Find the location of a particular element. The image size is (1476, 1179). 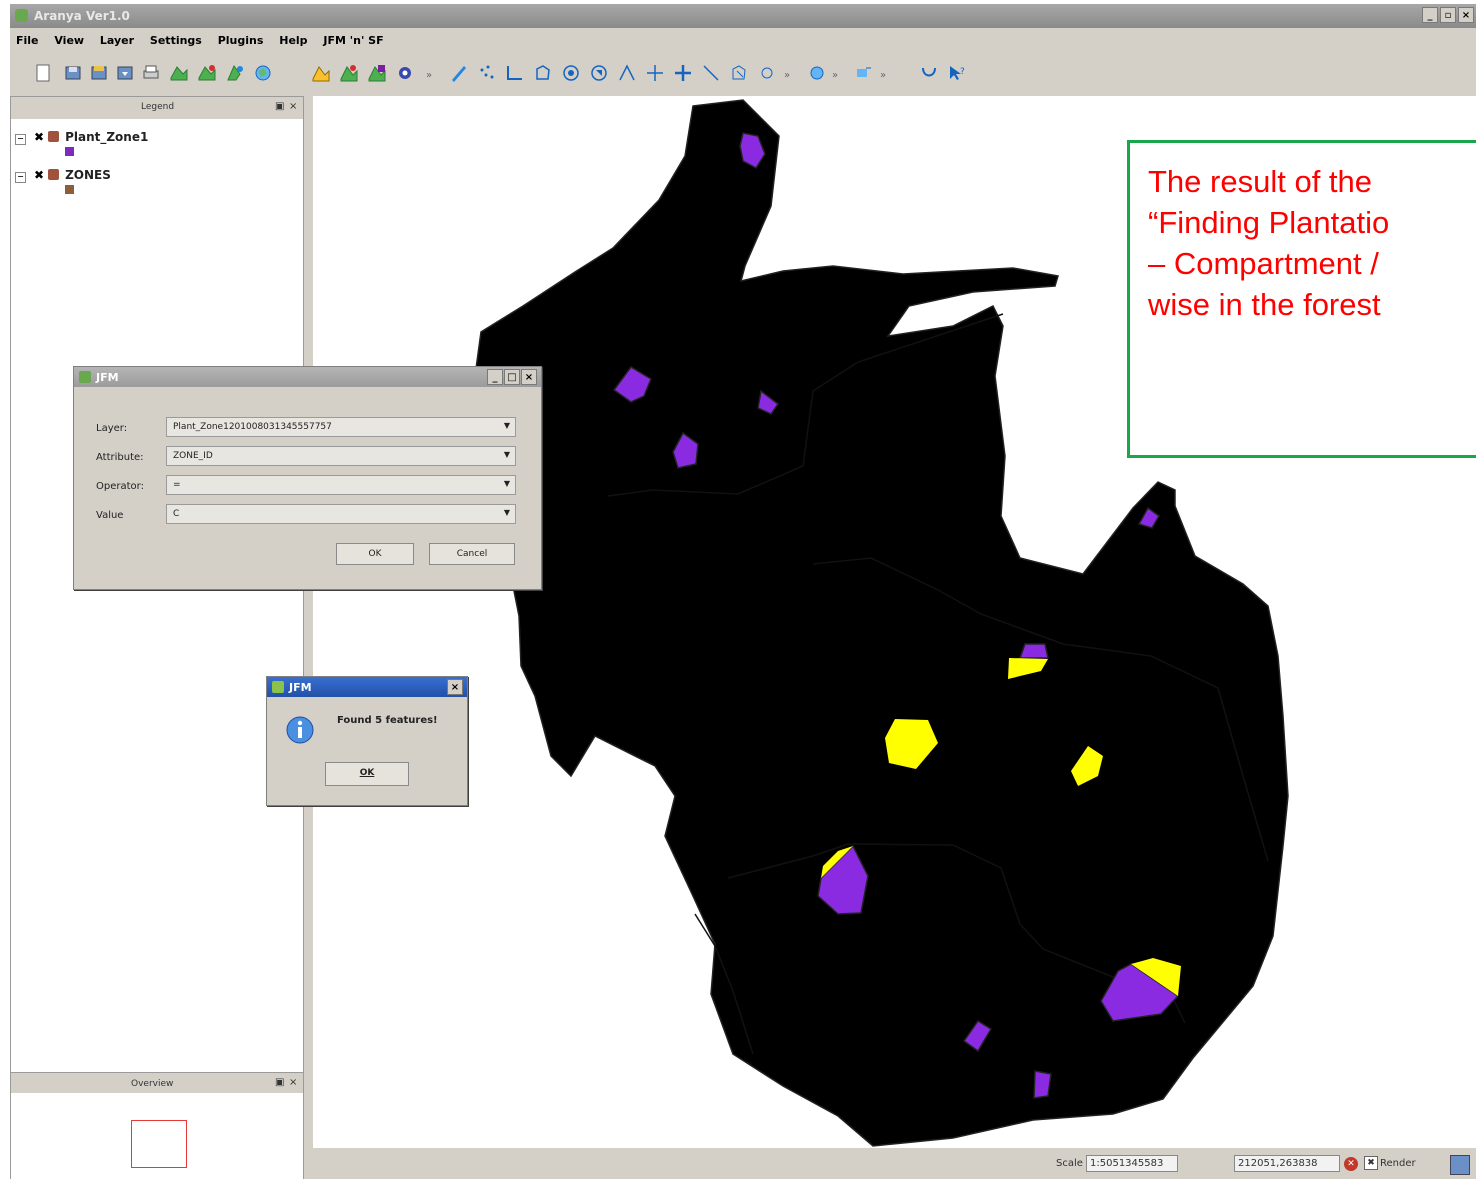

move-feature-icon is located at coordinates (655, 73).